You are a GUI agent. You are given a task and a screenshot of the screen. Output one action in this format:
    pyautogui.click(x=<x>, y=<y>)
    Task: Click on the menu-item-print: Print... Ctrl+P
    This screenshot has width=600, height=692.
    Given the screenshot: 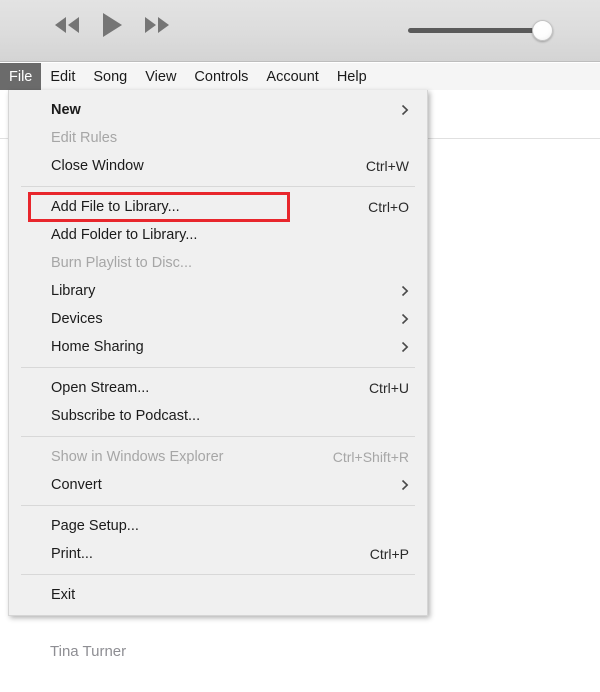 What is the action you would take?
    pyautogui.click(x=218, y=554)
    